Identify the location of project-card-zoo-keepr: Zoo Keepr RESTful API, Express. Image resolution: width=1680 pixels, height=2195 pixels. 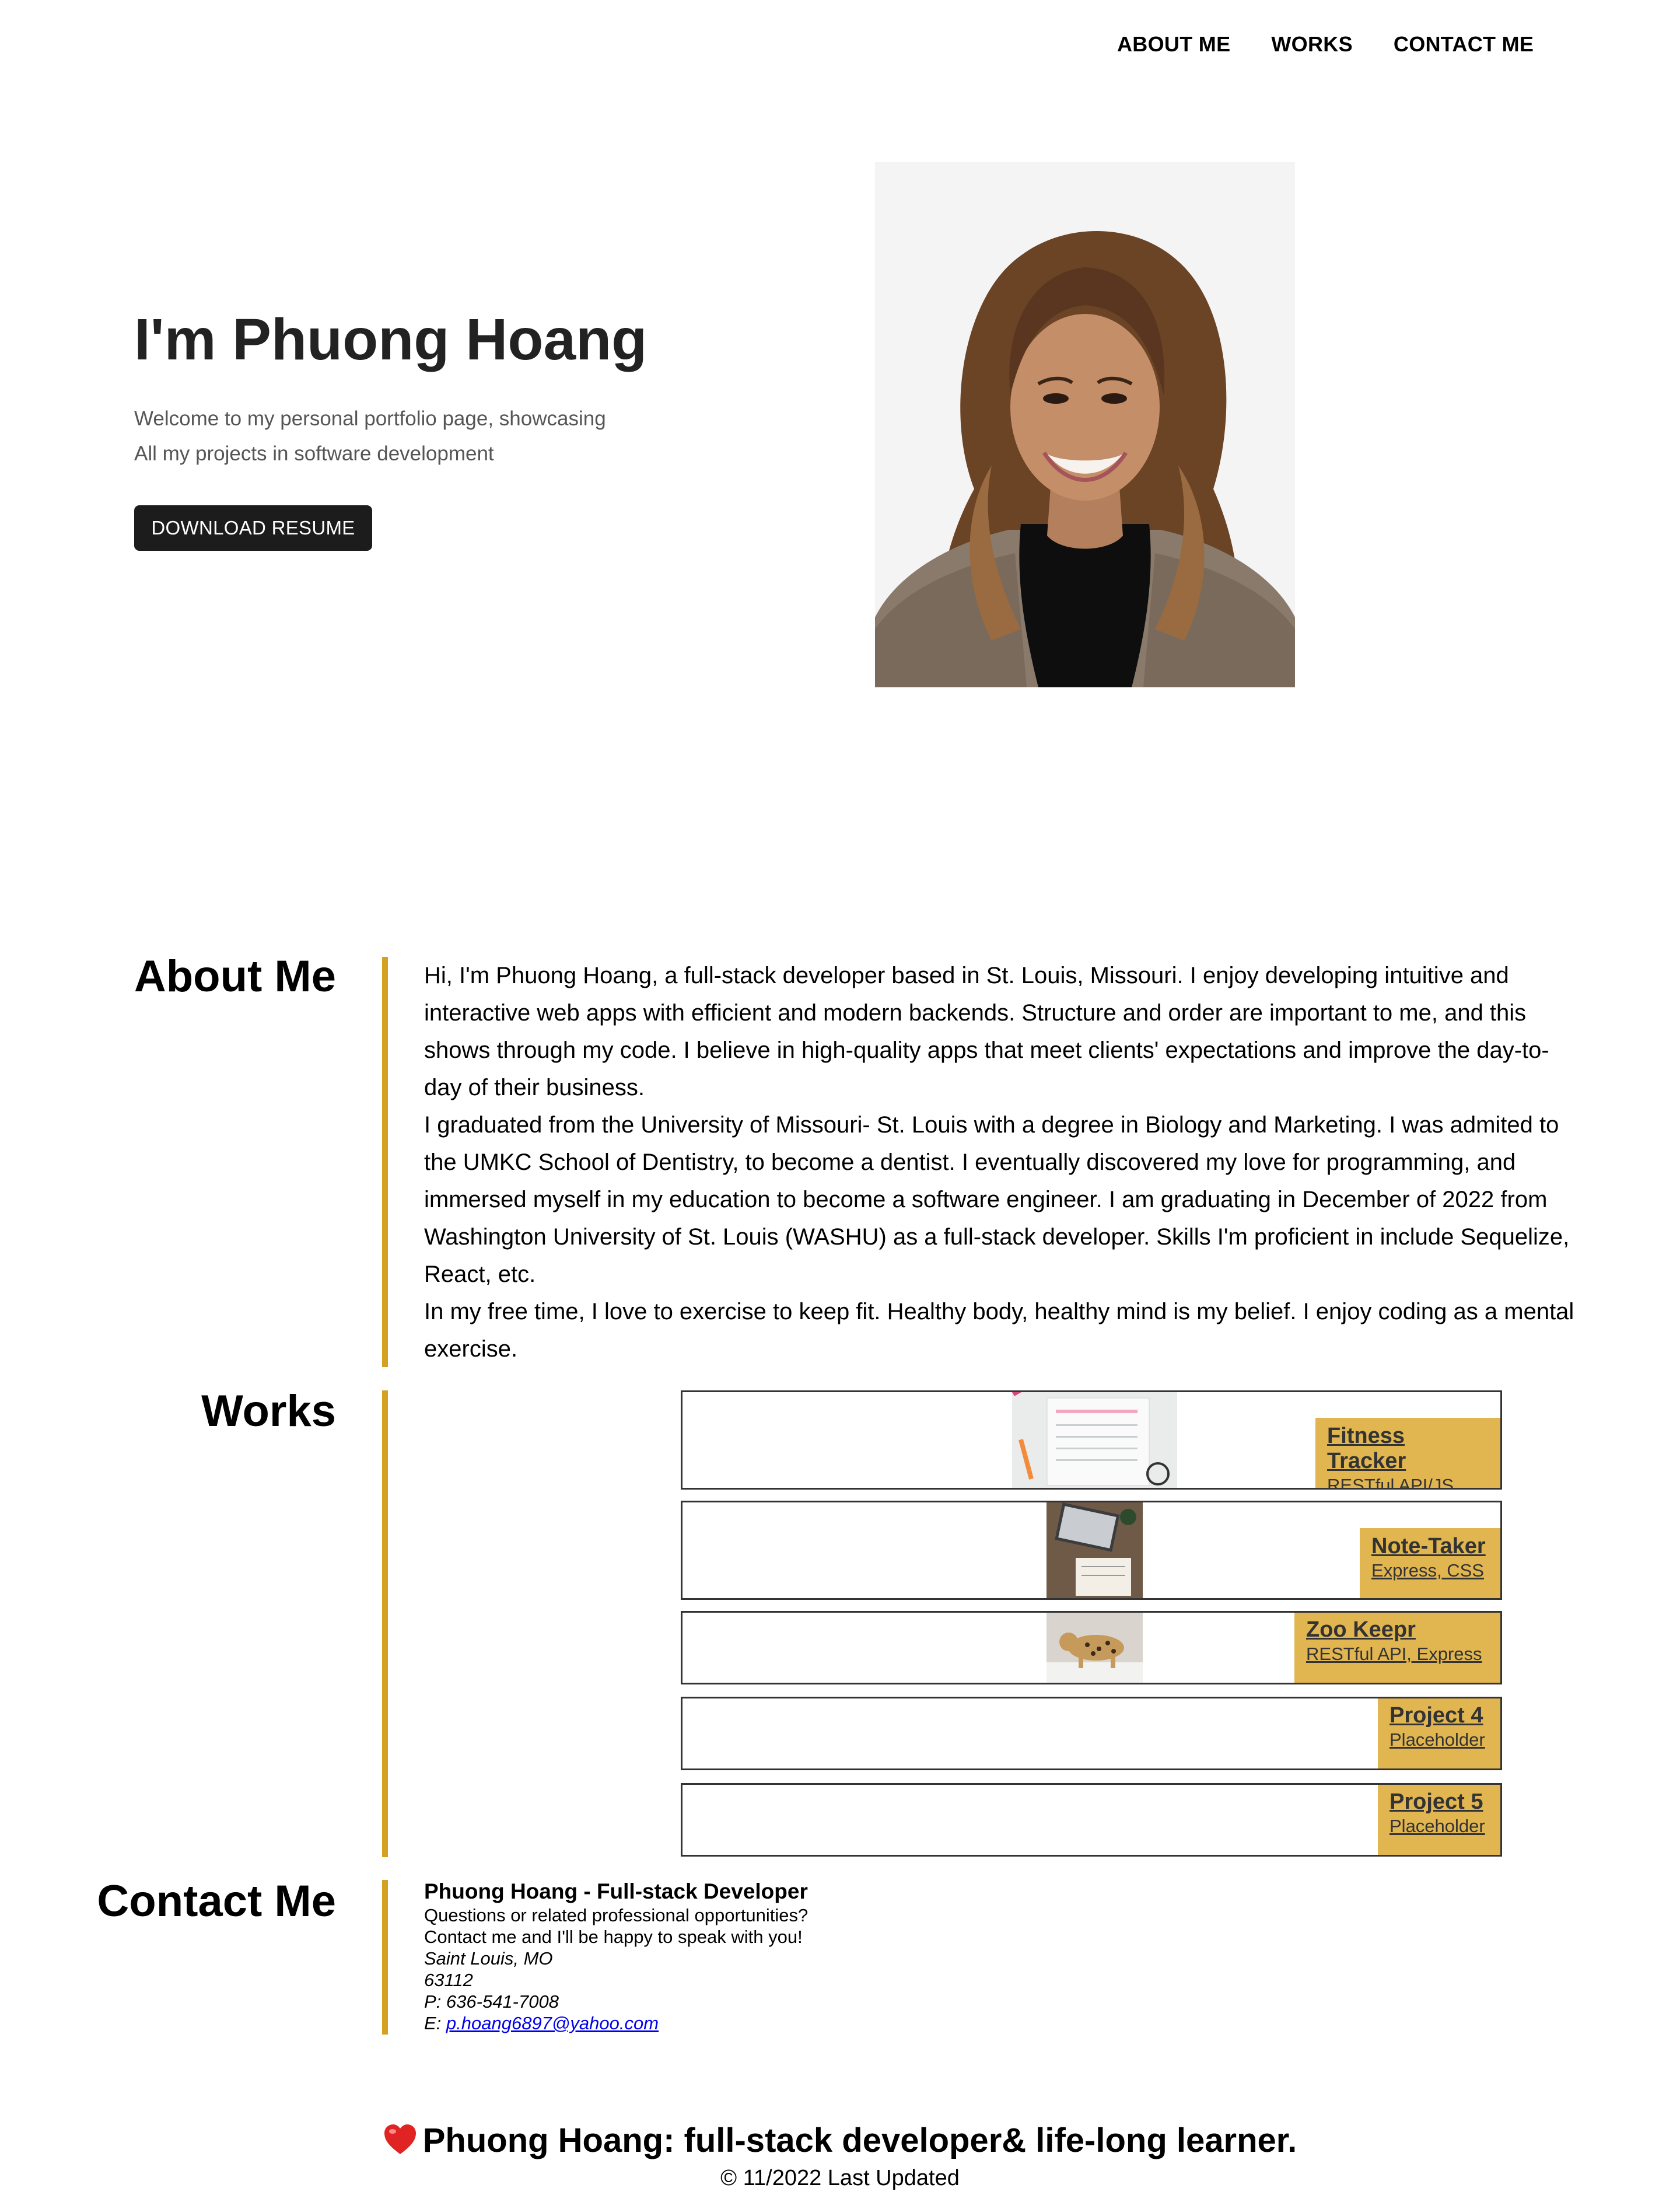
(1091, 1647).